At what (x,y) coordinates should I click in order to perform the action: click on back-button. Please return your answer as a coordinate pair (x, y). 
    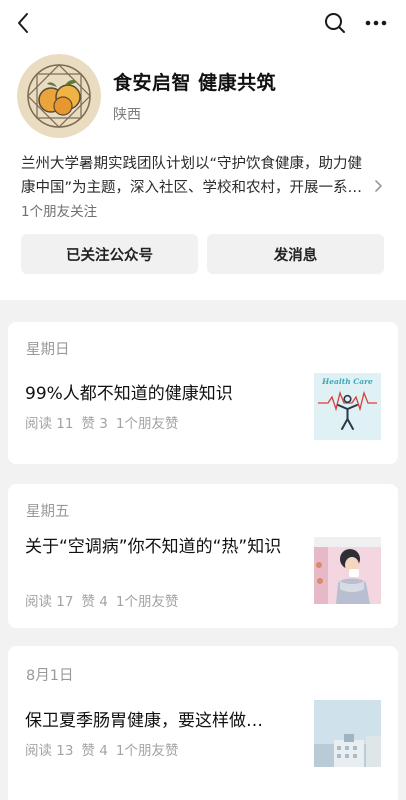
    Looking at the image, I should click on (24, 23).